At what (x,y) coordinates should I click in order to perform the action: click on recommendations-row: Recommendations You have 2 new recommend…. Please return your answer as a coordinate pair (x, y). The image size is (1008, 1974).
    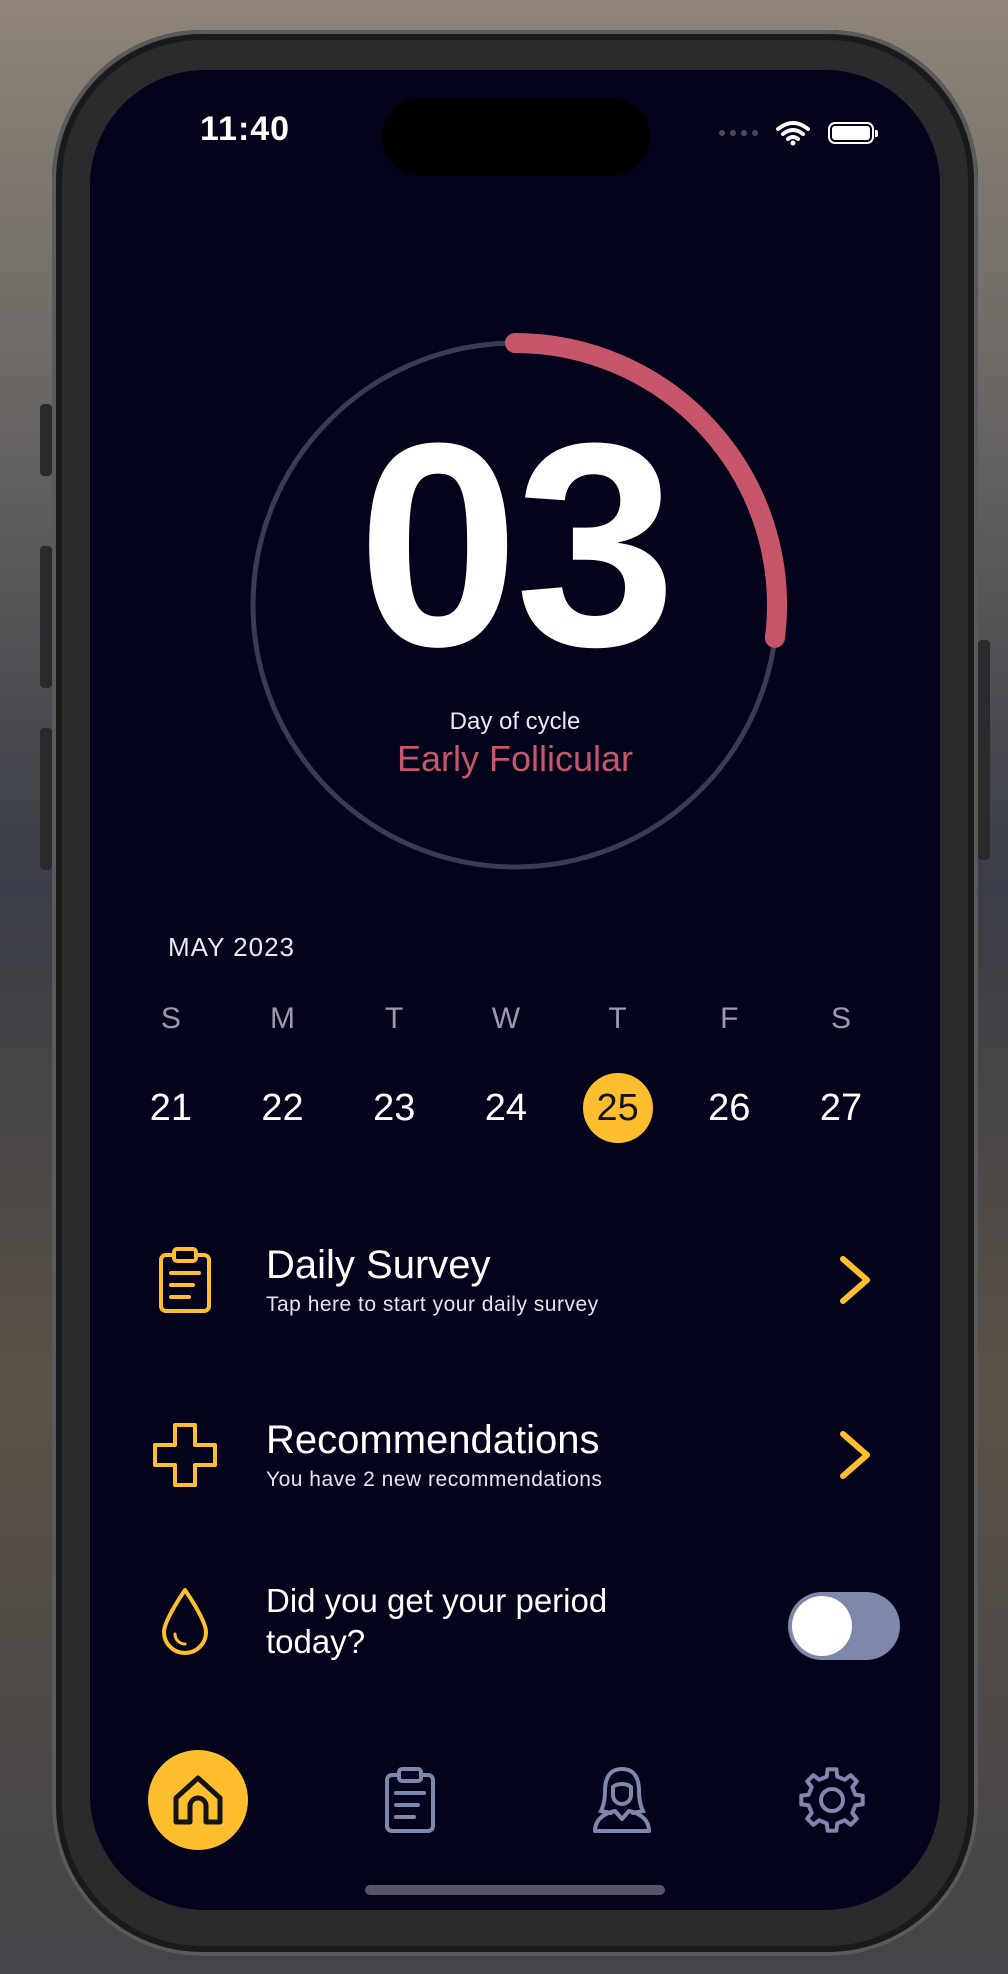
    Looking at the image, I should click on (515, 1455).